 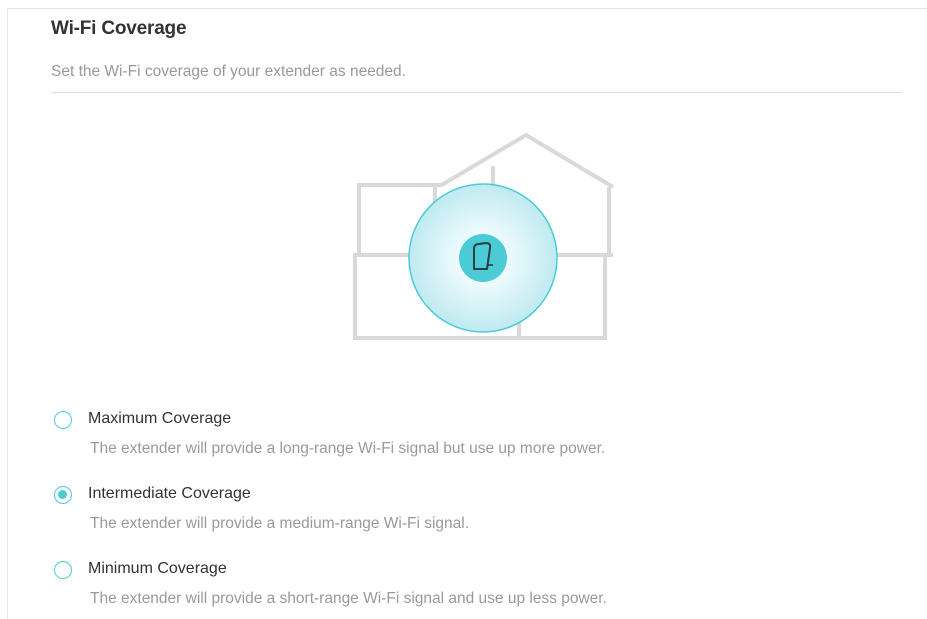 What do you see at coordinates (63, 420) in the screenshot?
I see `radio-maximum-coverage` at bounding box center [63, 420].